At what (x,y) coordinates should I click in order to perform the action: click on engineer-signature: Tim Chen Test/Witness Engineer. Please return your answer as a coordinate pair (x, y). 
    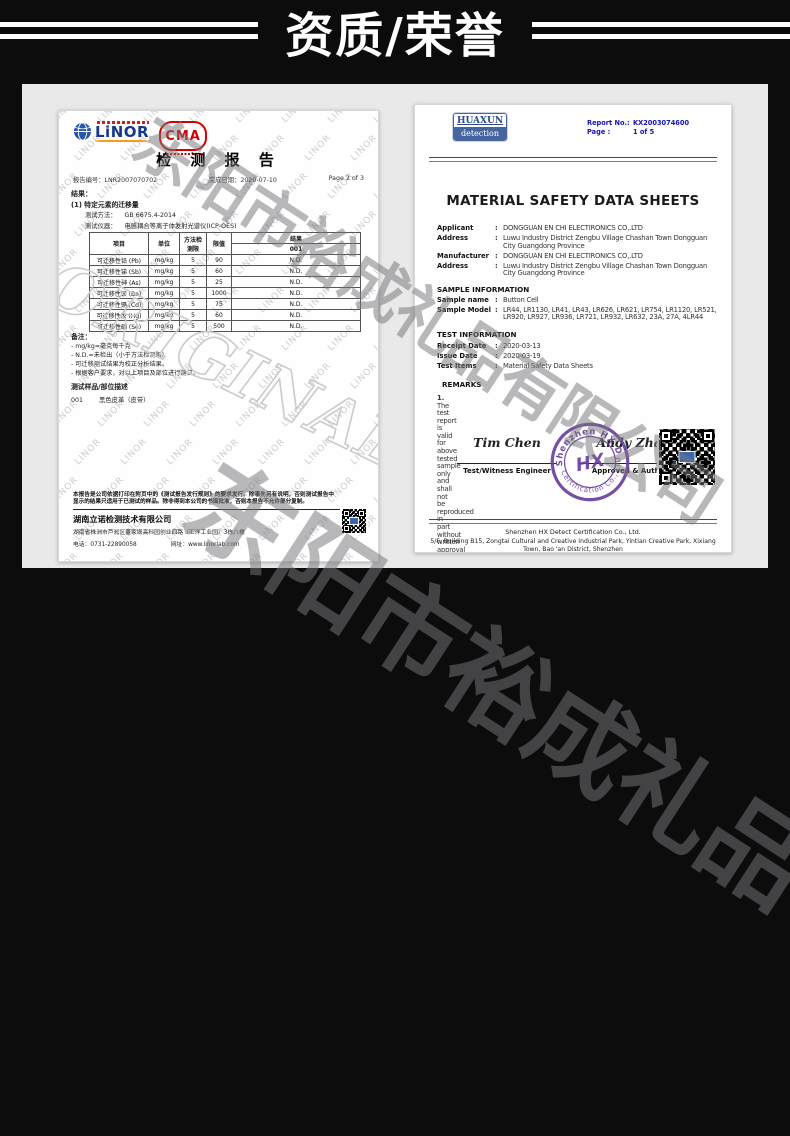
    Looking at the image, I should click on (507, 455).